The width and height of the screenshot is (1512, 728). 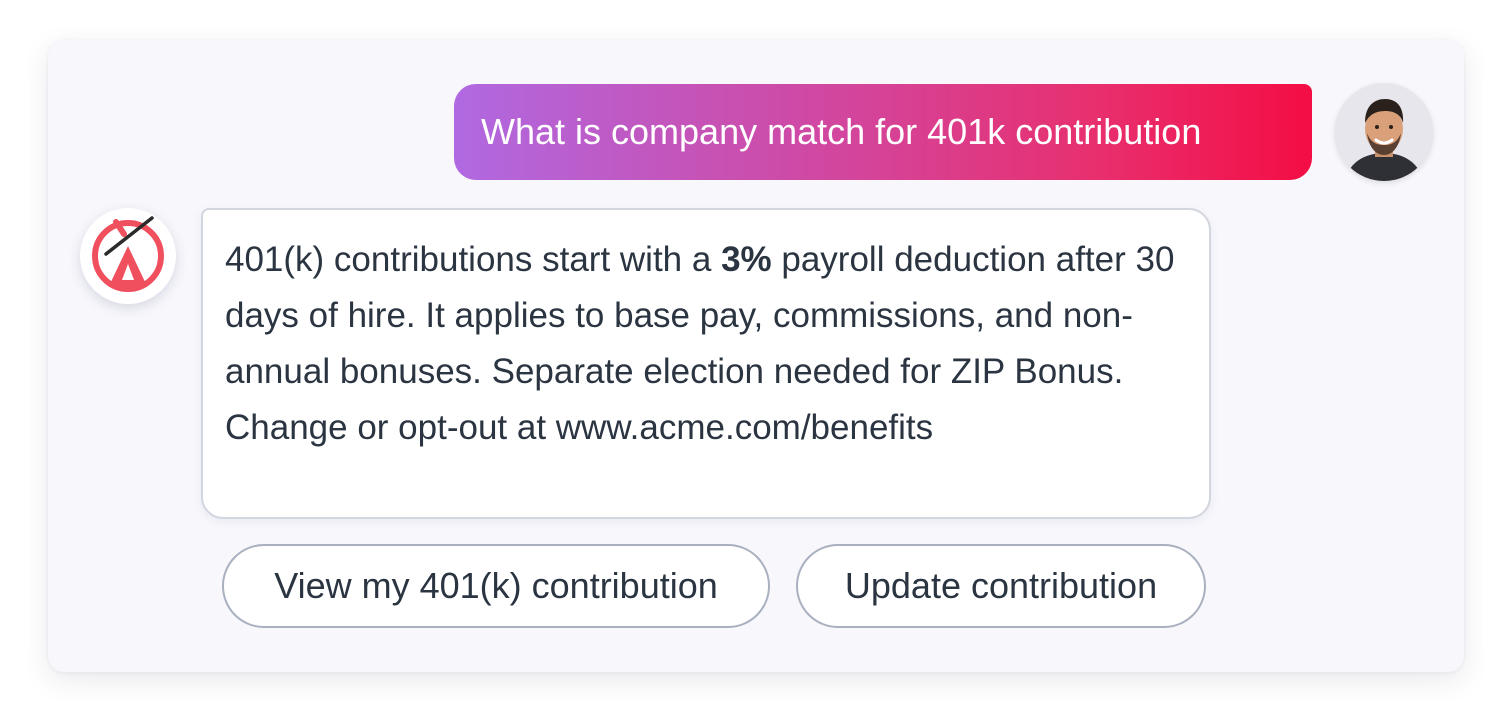 I want to click on user-avatar-photo, so click(x=1384, y=132).